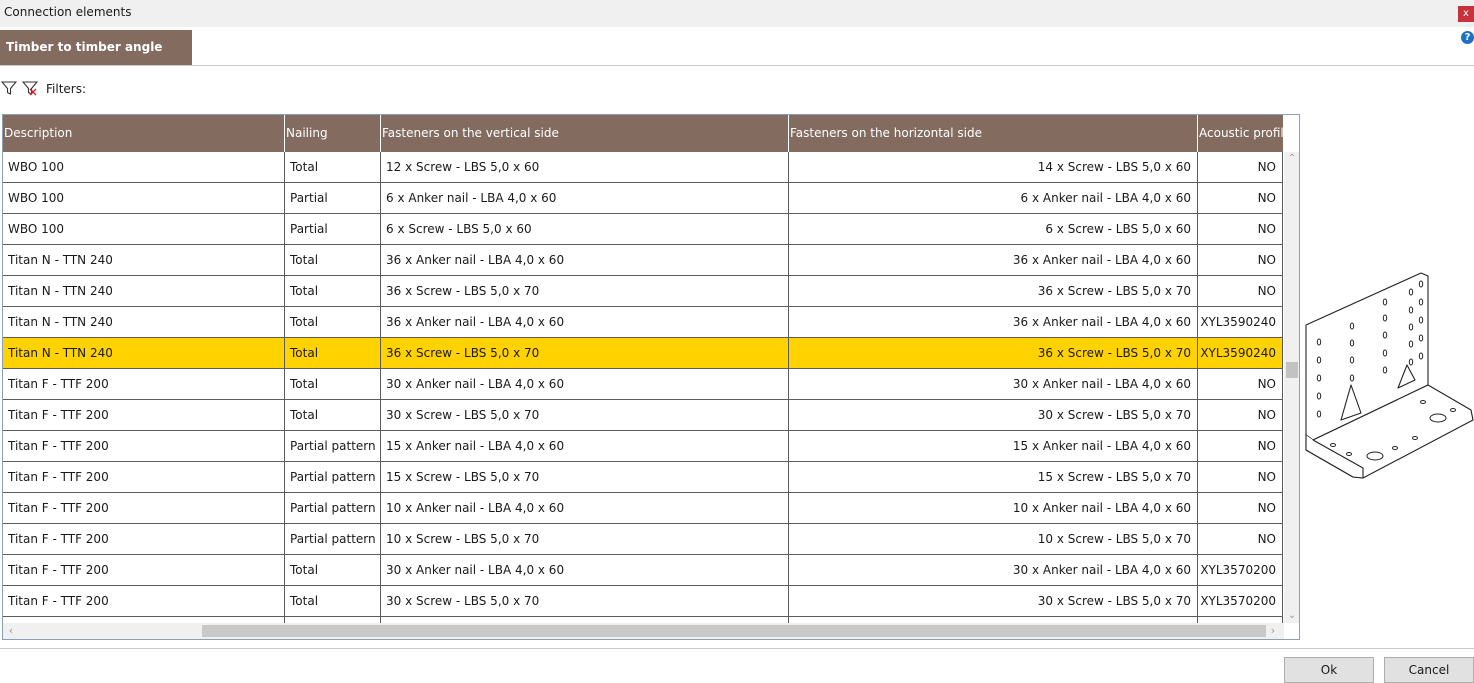 The height and width of the screenshot is (683, 1474). I want to click on column-header-nailing: Nailing, so click(333, 133).